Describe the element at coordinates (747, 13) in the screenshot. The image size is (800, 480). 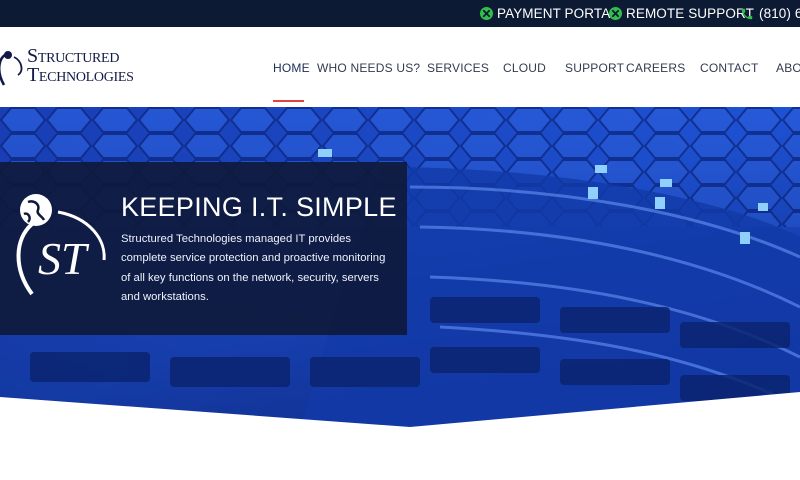
I see `phone-icon` at that location.